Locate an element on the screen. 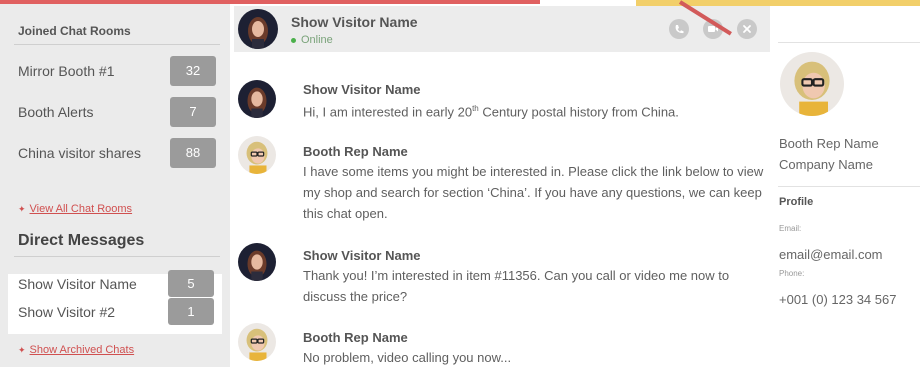 This screenshot has width=920, height=367. sidebar-item-show-visitor-name: Show Visitor Name 5 is located at coordinates (115, 284).